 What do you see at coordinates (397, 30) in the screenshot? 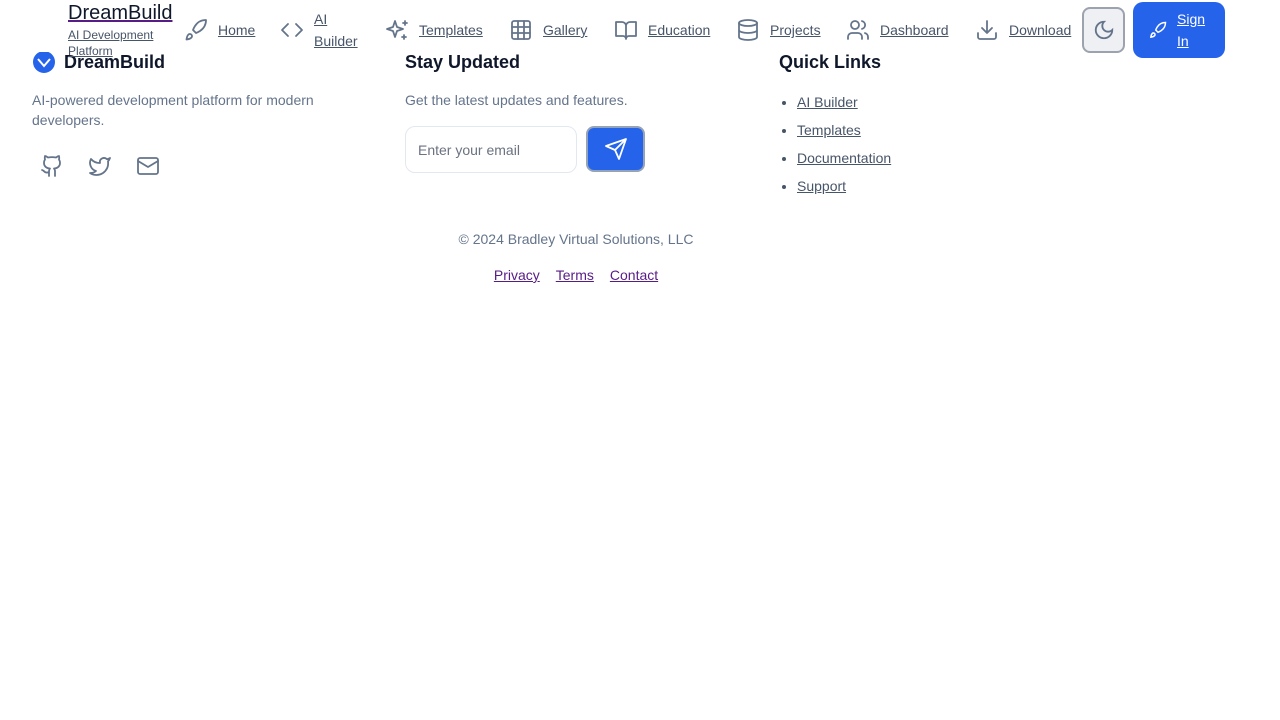
I see `sparkles-icon` at bounding box center [397, 30].